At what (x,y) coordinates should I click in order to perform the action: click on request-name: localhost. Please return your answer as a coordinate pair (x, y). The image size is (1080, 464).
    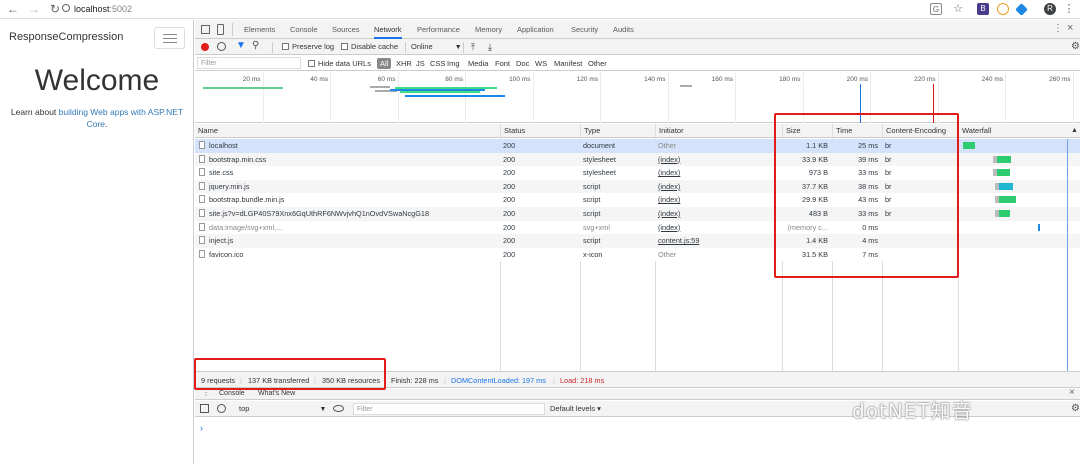
    Looking at the image, I should click on (223, 145).